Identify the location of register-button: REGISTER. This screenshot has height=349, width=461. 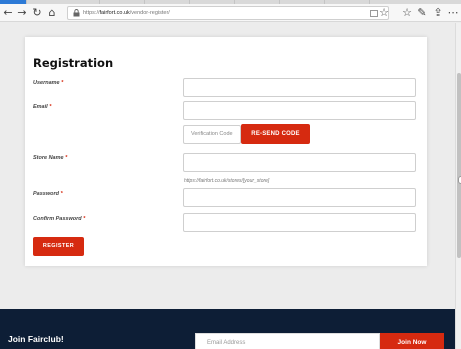
(58, 246).